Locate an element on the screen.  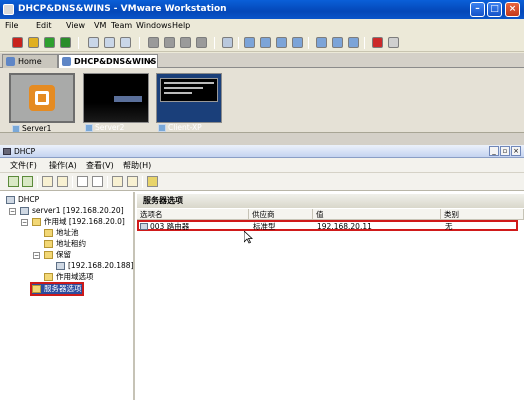
cell-option-name: 003 路由器 is located at coordinates (170, 226).